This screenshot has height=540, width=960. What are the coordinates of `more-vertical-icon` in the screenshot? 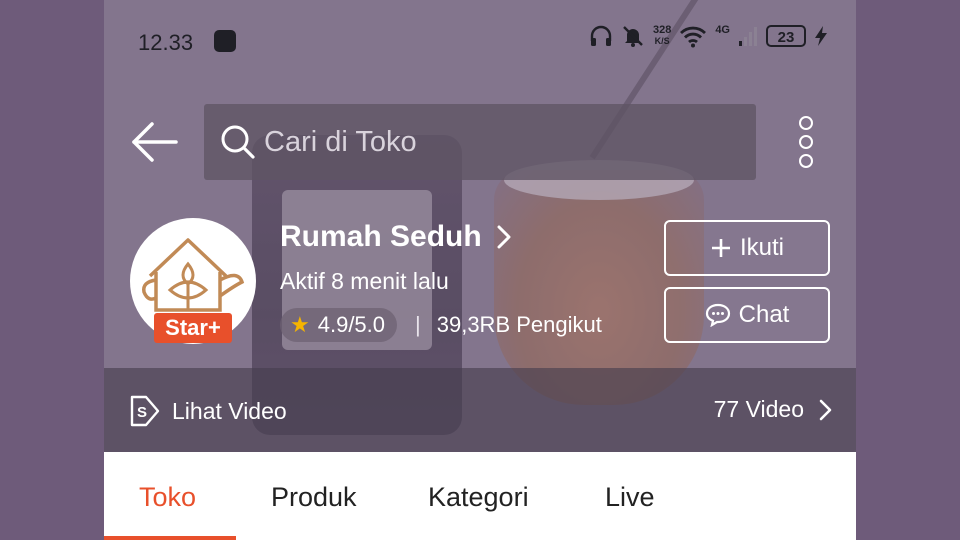 It's located at (806, 123).